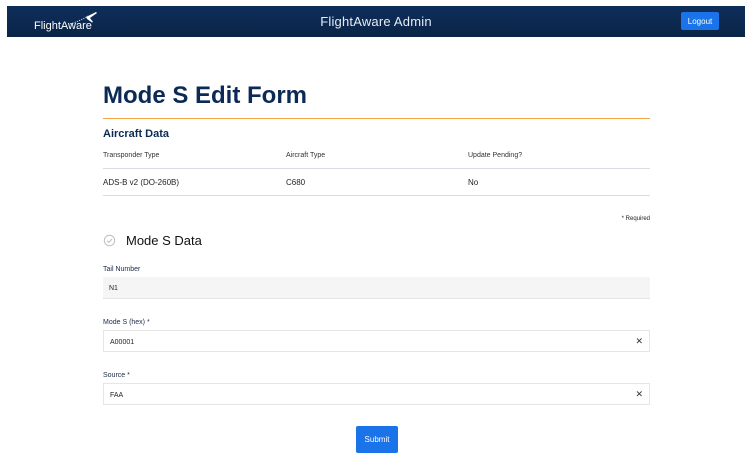 Image resolution: width=749 pixels, height=476 pixels. I want to click on aircraft-data-heading: Aircraft Data, so click(136, 134).